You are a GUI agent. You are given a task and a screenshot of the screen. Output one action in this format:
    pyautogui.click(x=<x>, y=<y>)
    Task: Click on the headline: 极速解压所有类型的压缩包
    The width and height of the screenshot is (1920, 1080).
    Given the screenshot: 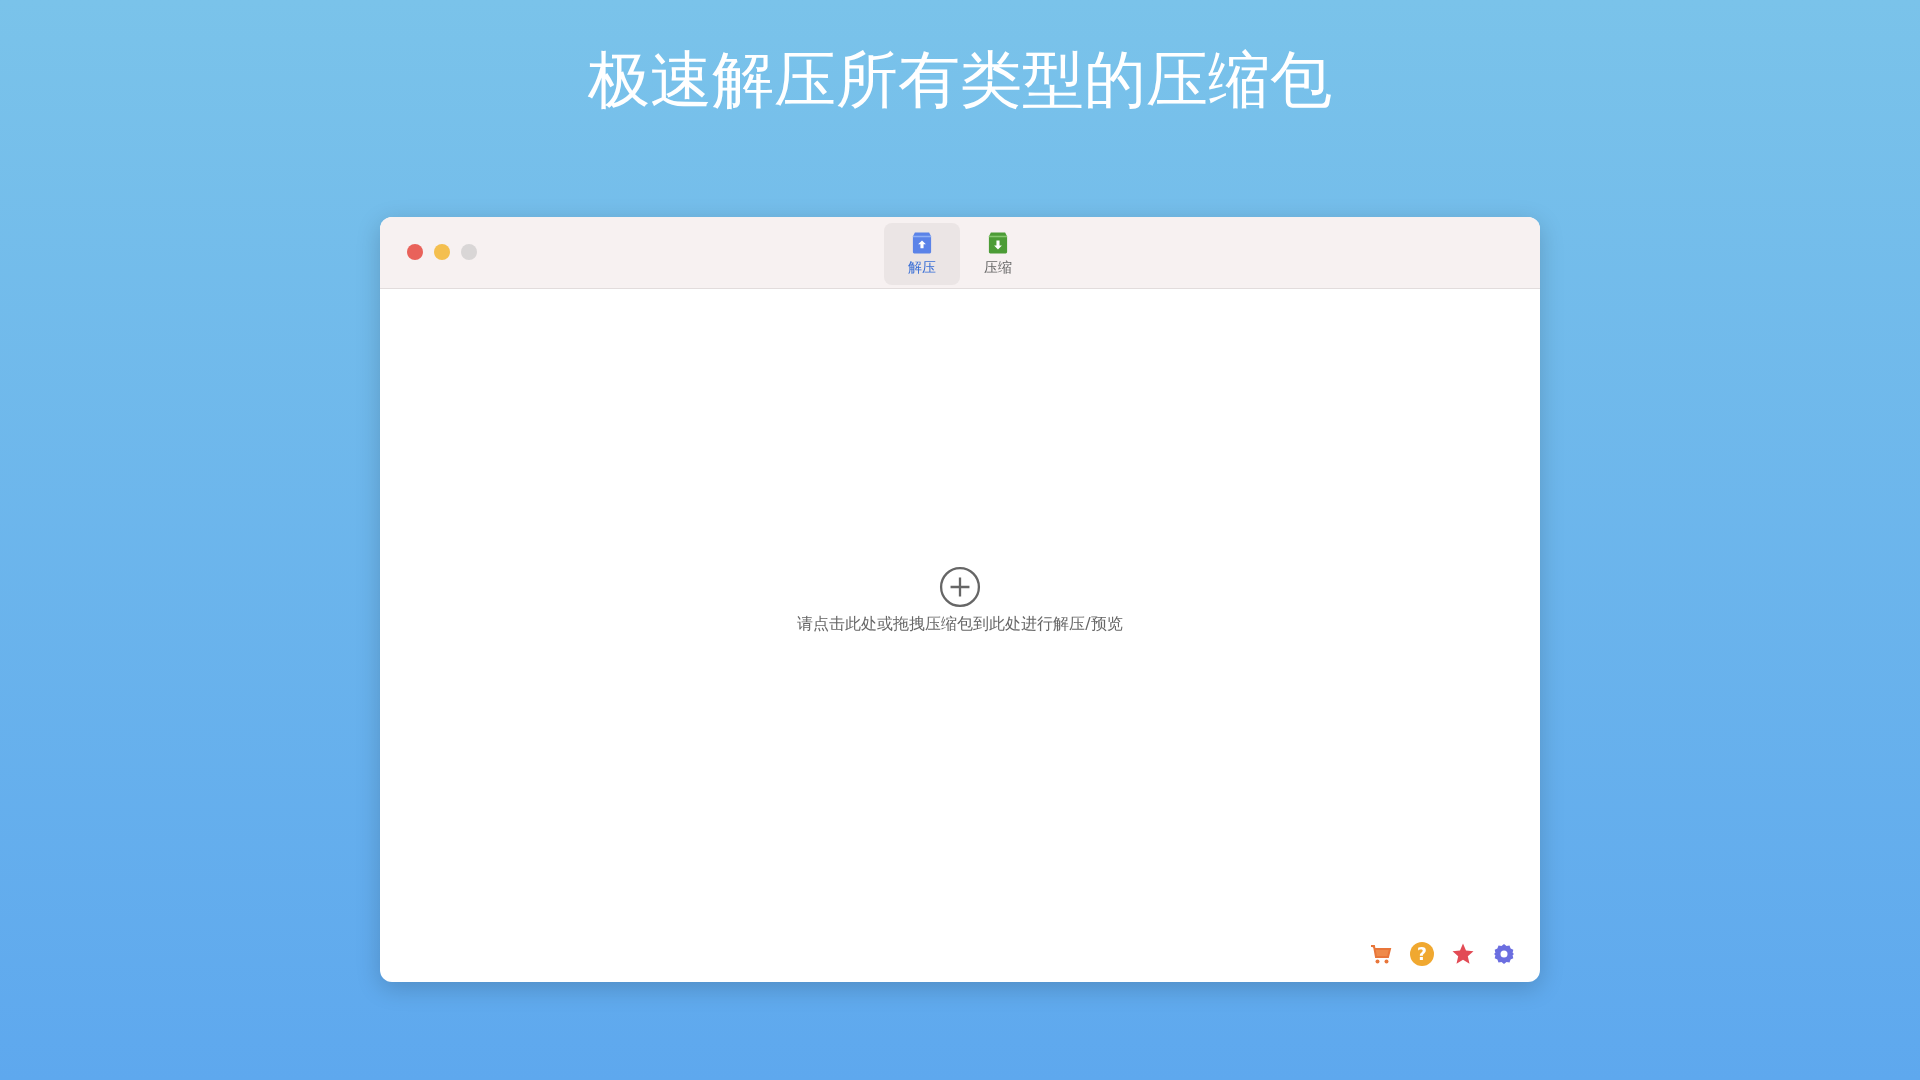 What is the action you would take?
    pyautogui.click(x=960, y=80)
    